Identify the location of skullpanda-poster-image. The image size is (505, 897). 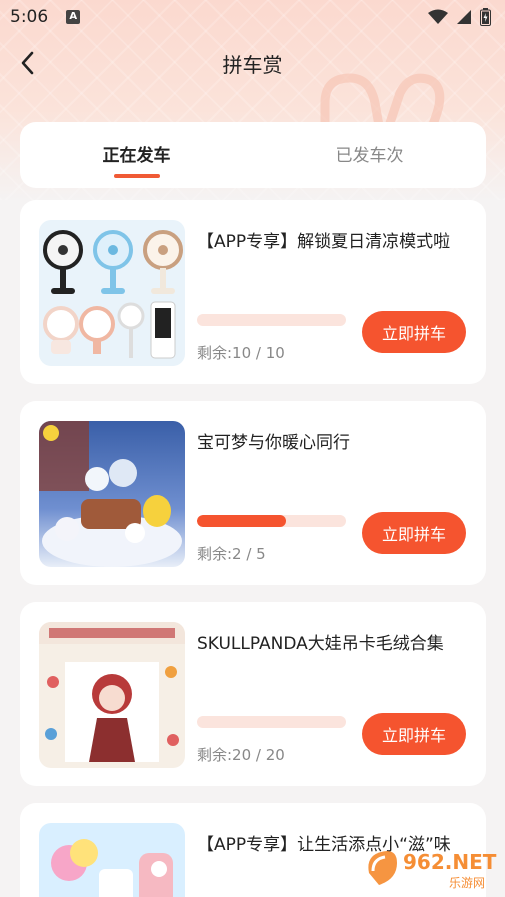
(112, 695).